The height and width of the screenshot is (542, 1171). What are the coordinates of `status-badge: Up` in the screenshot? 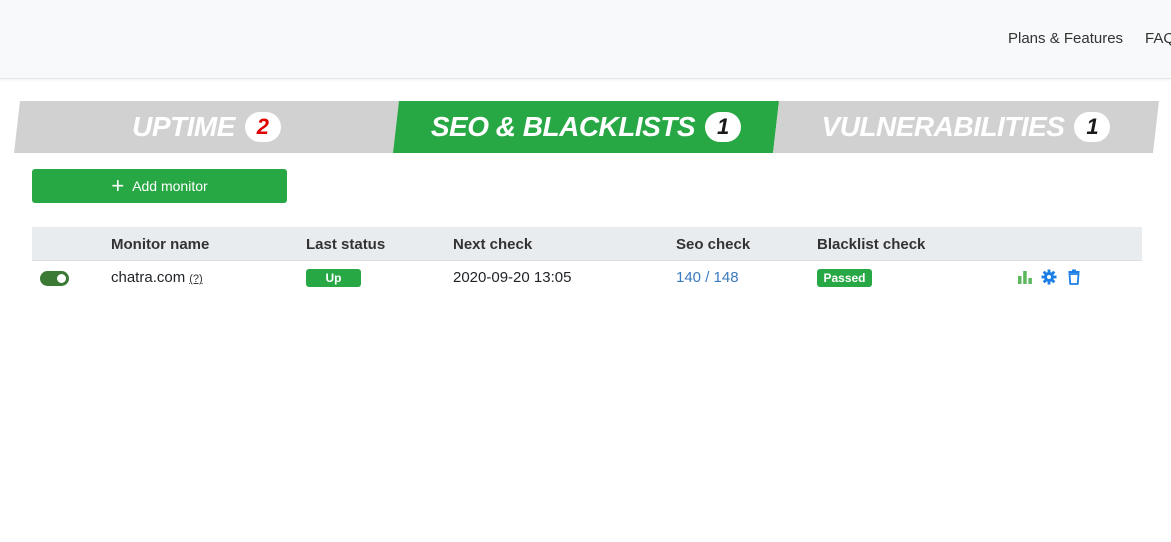 It's located at (333, 278).